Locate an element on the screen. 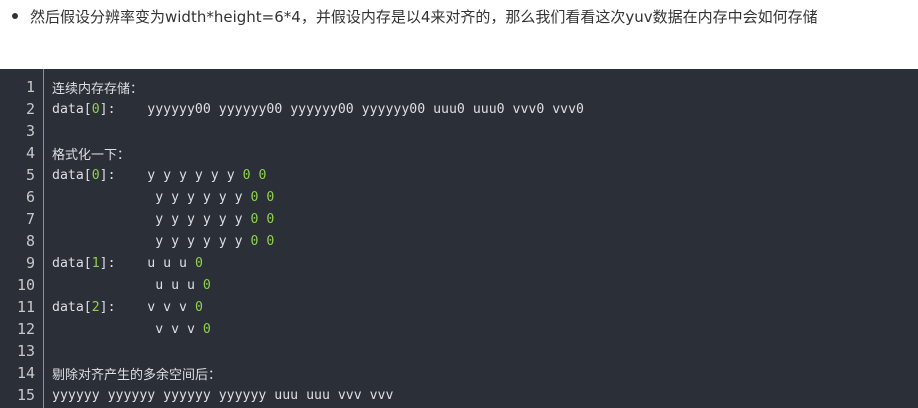 The width and height of the screenshot is (918, 408). line-number: 8 is located at coordinates (30, 241).